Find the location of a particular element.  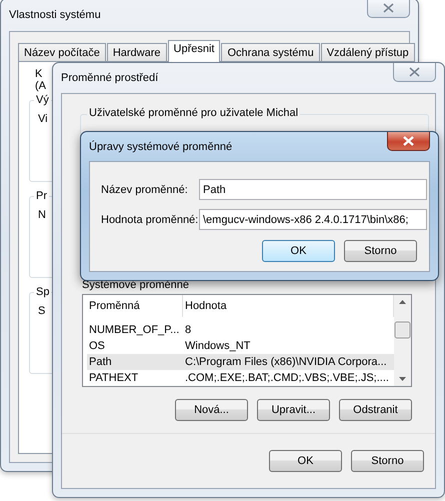

tab: Hardware is located at coordinates (136, 52).